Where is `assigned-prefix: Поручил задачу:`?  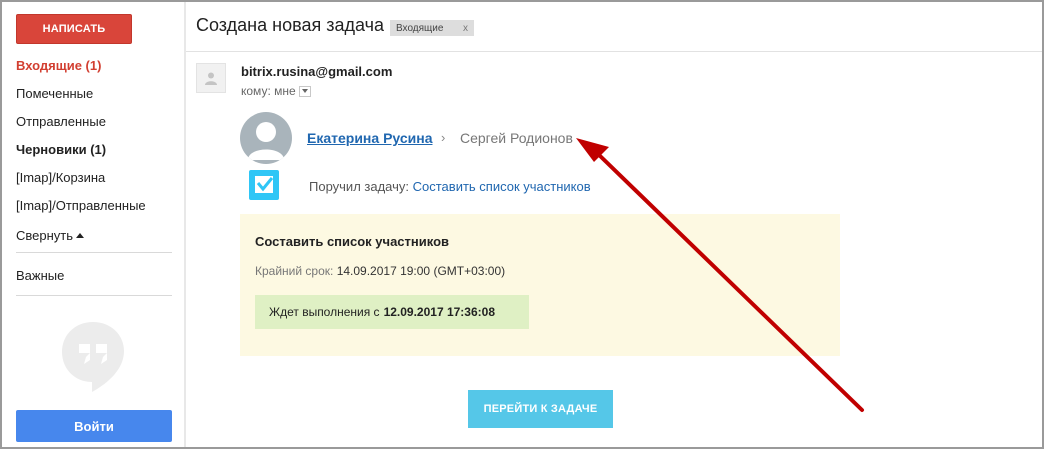
assigned-prefix: Поручил задачу: is located at coordinates (359, 186).